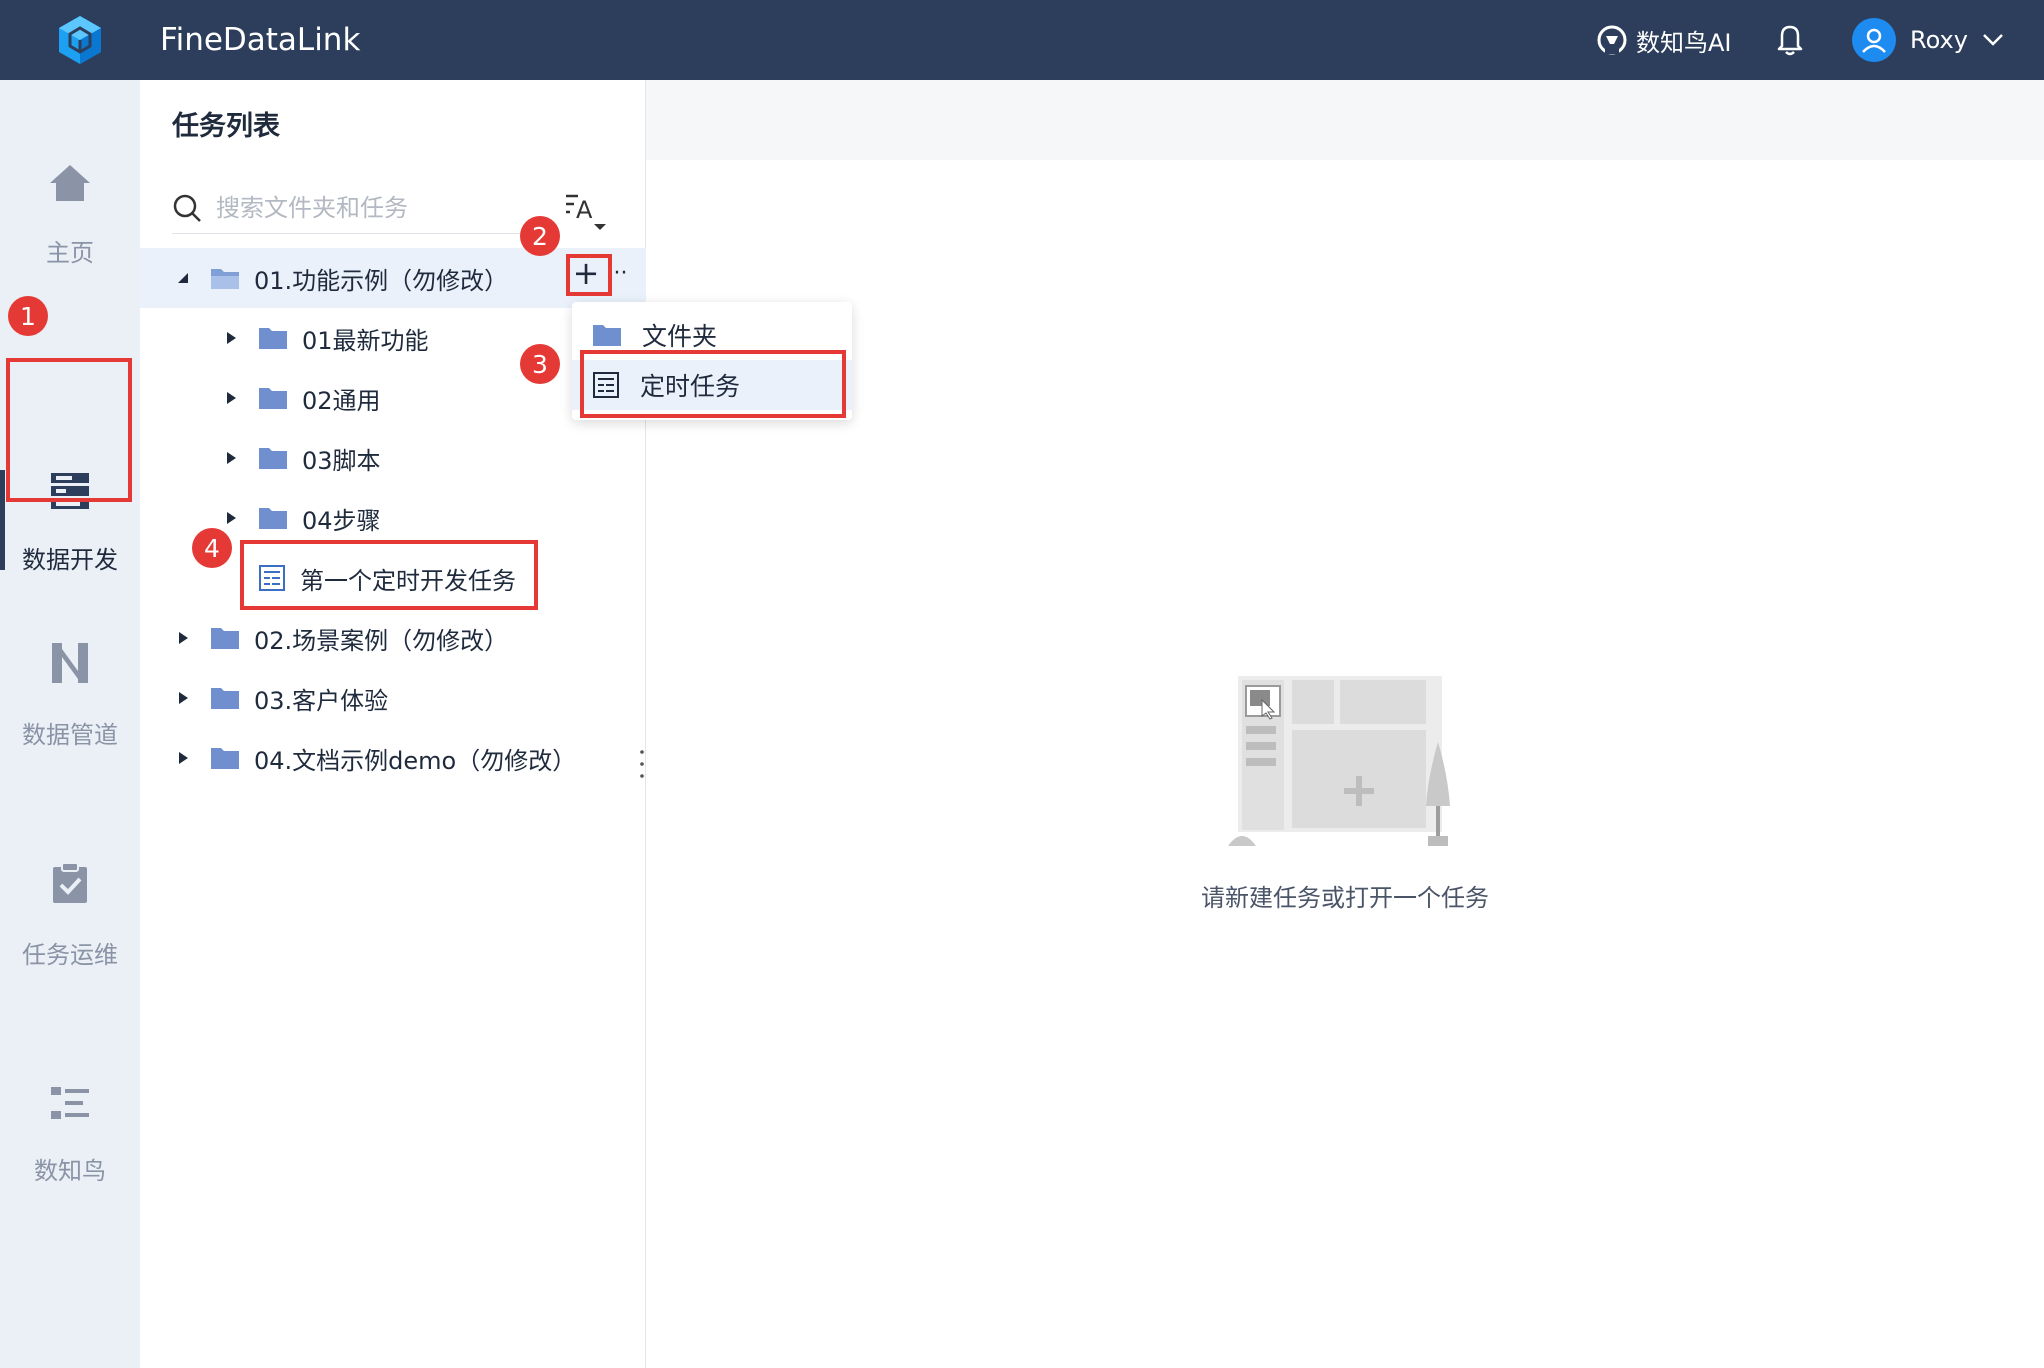 The width and height of the screenshot is (2044, 1368). What do you see at coordinates (1345, 898) in the screenshot?
I see `empty-state-message: 请新建任务或打开一个任务` at bounding box center [1345, 898].